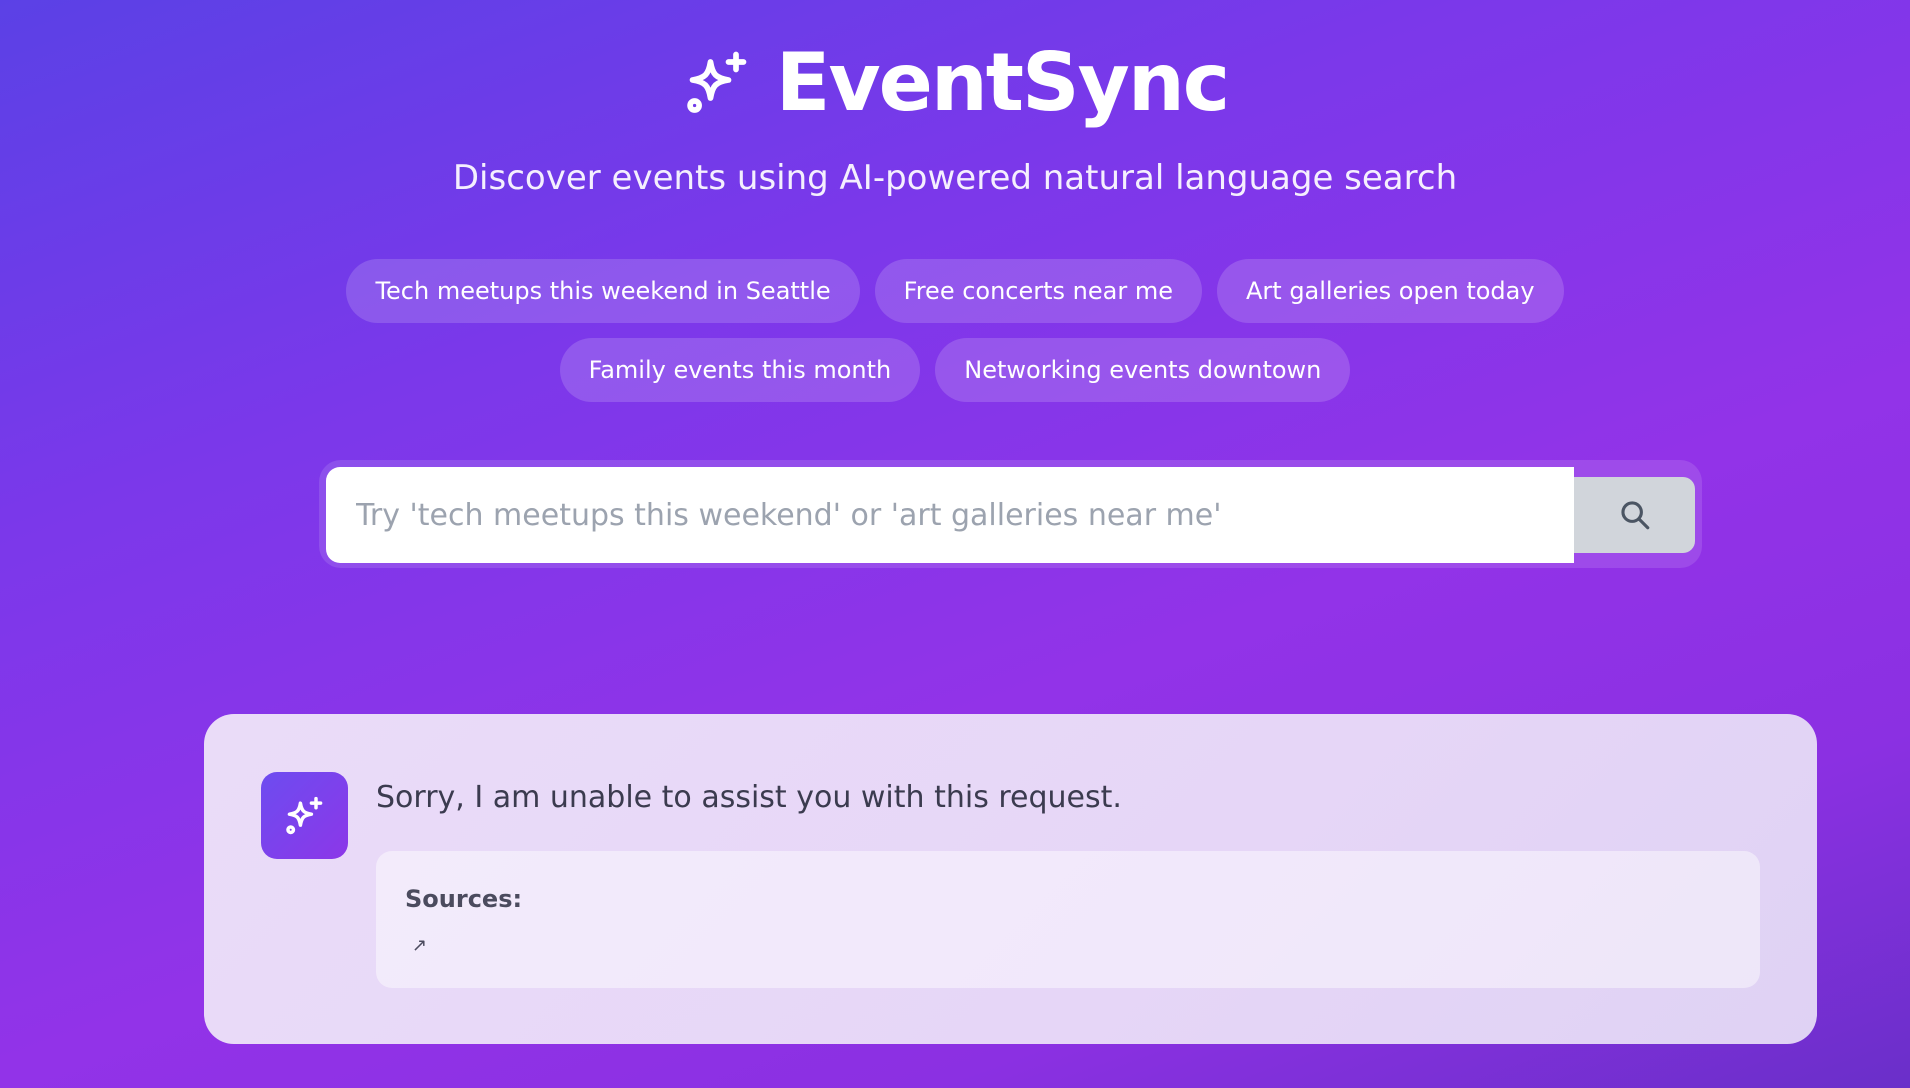  I want to click on suggestion-chip: Family events this month, so click(740, 370).